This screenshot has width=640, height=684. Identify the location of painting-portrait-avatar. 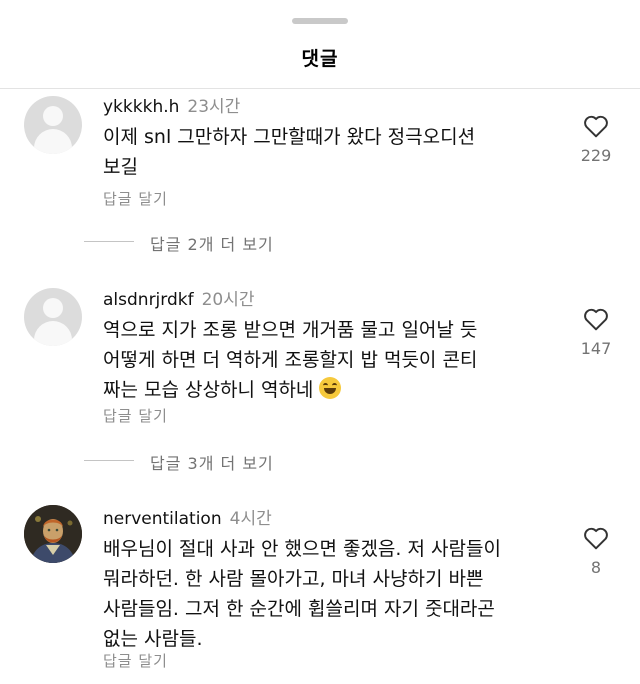
(53, 534).